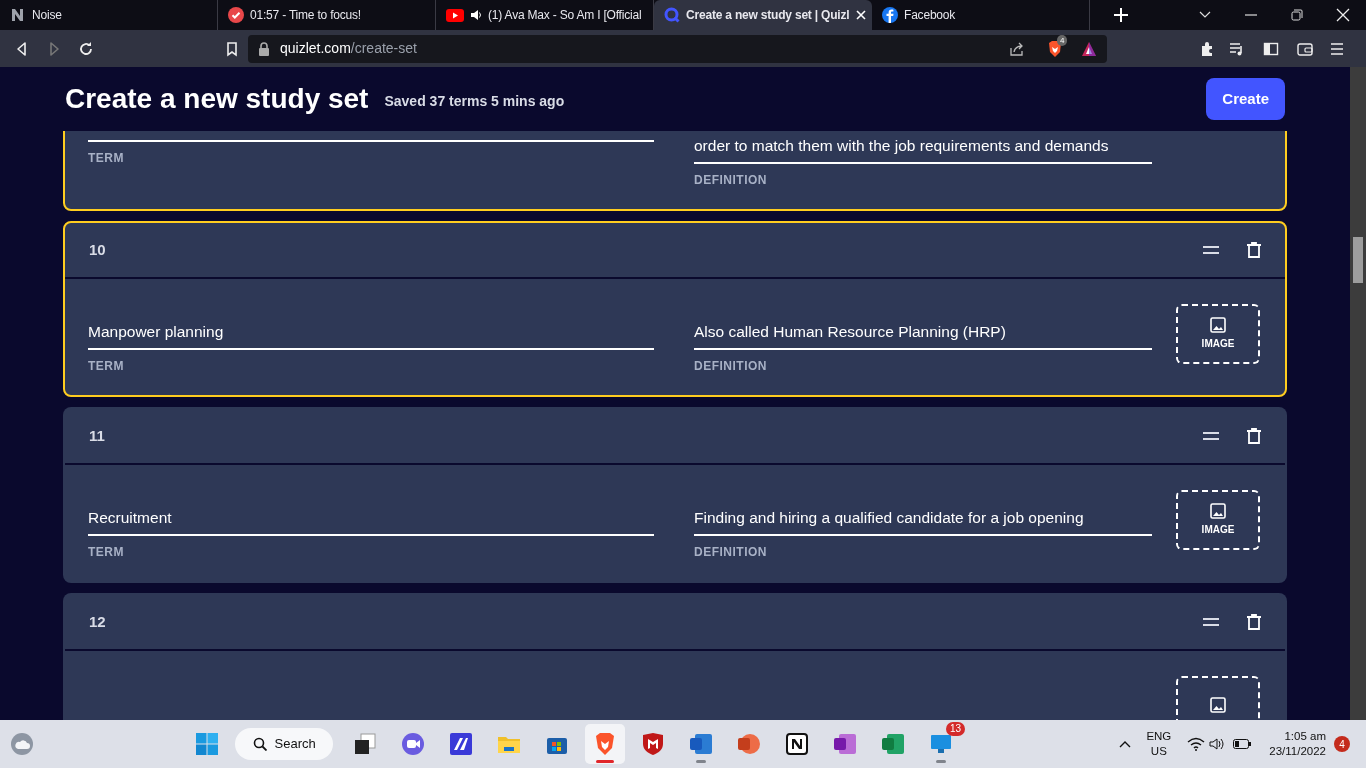 The width and height of the screenshot is (1366, 768). Describe the element at coordinates (956, 729) in the screenshot. I see `app-badge: 13` at that location.